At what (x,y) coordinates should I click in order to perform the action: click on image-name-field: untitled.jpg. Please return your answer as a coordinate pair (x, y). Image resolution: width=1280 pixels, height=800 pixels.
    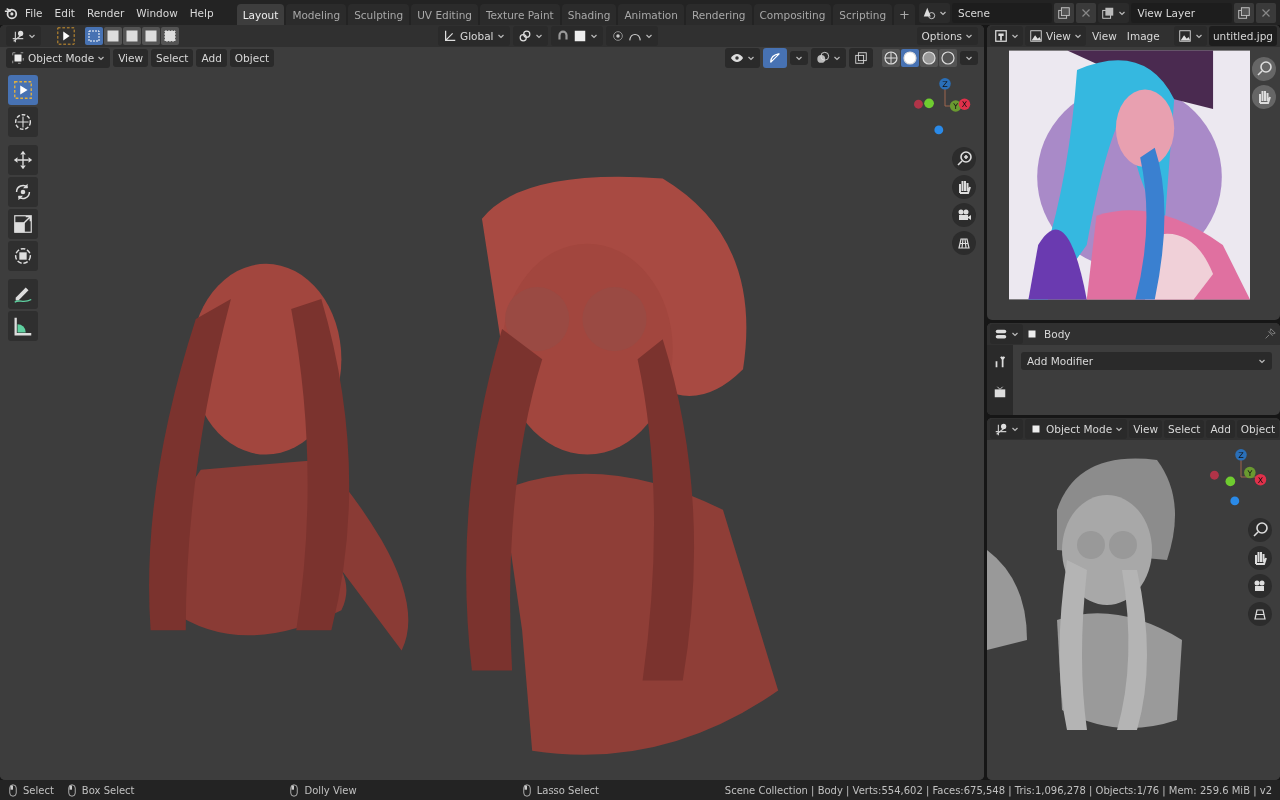
    Looking at the image, I should click on (1242, 36).